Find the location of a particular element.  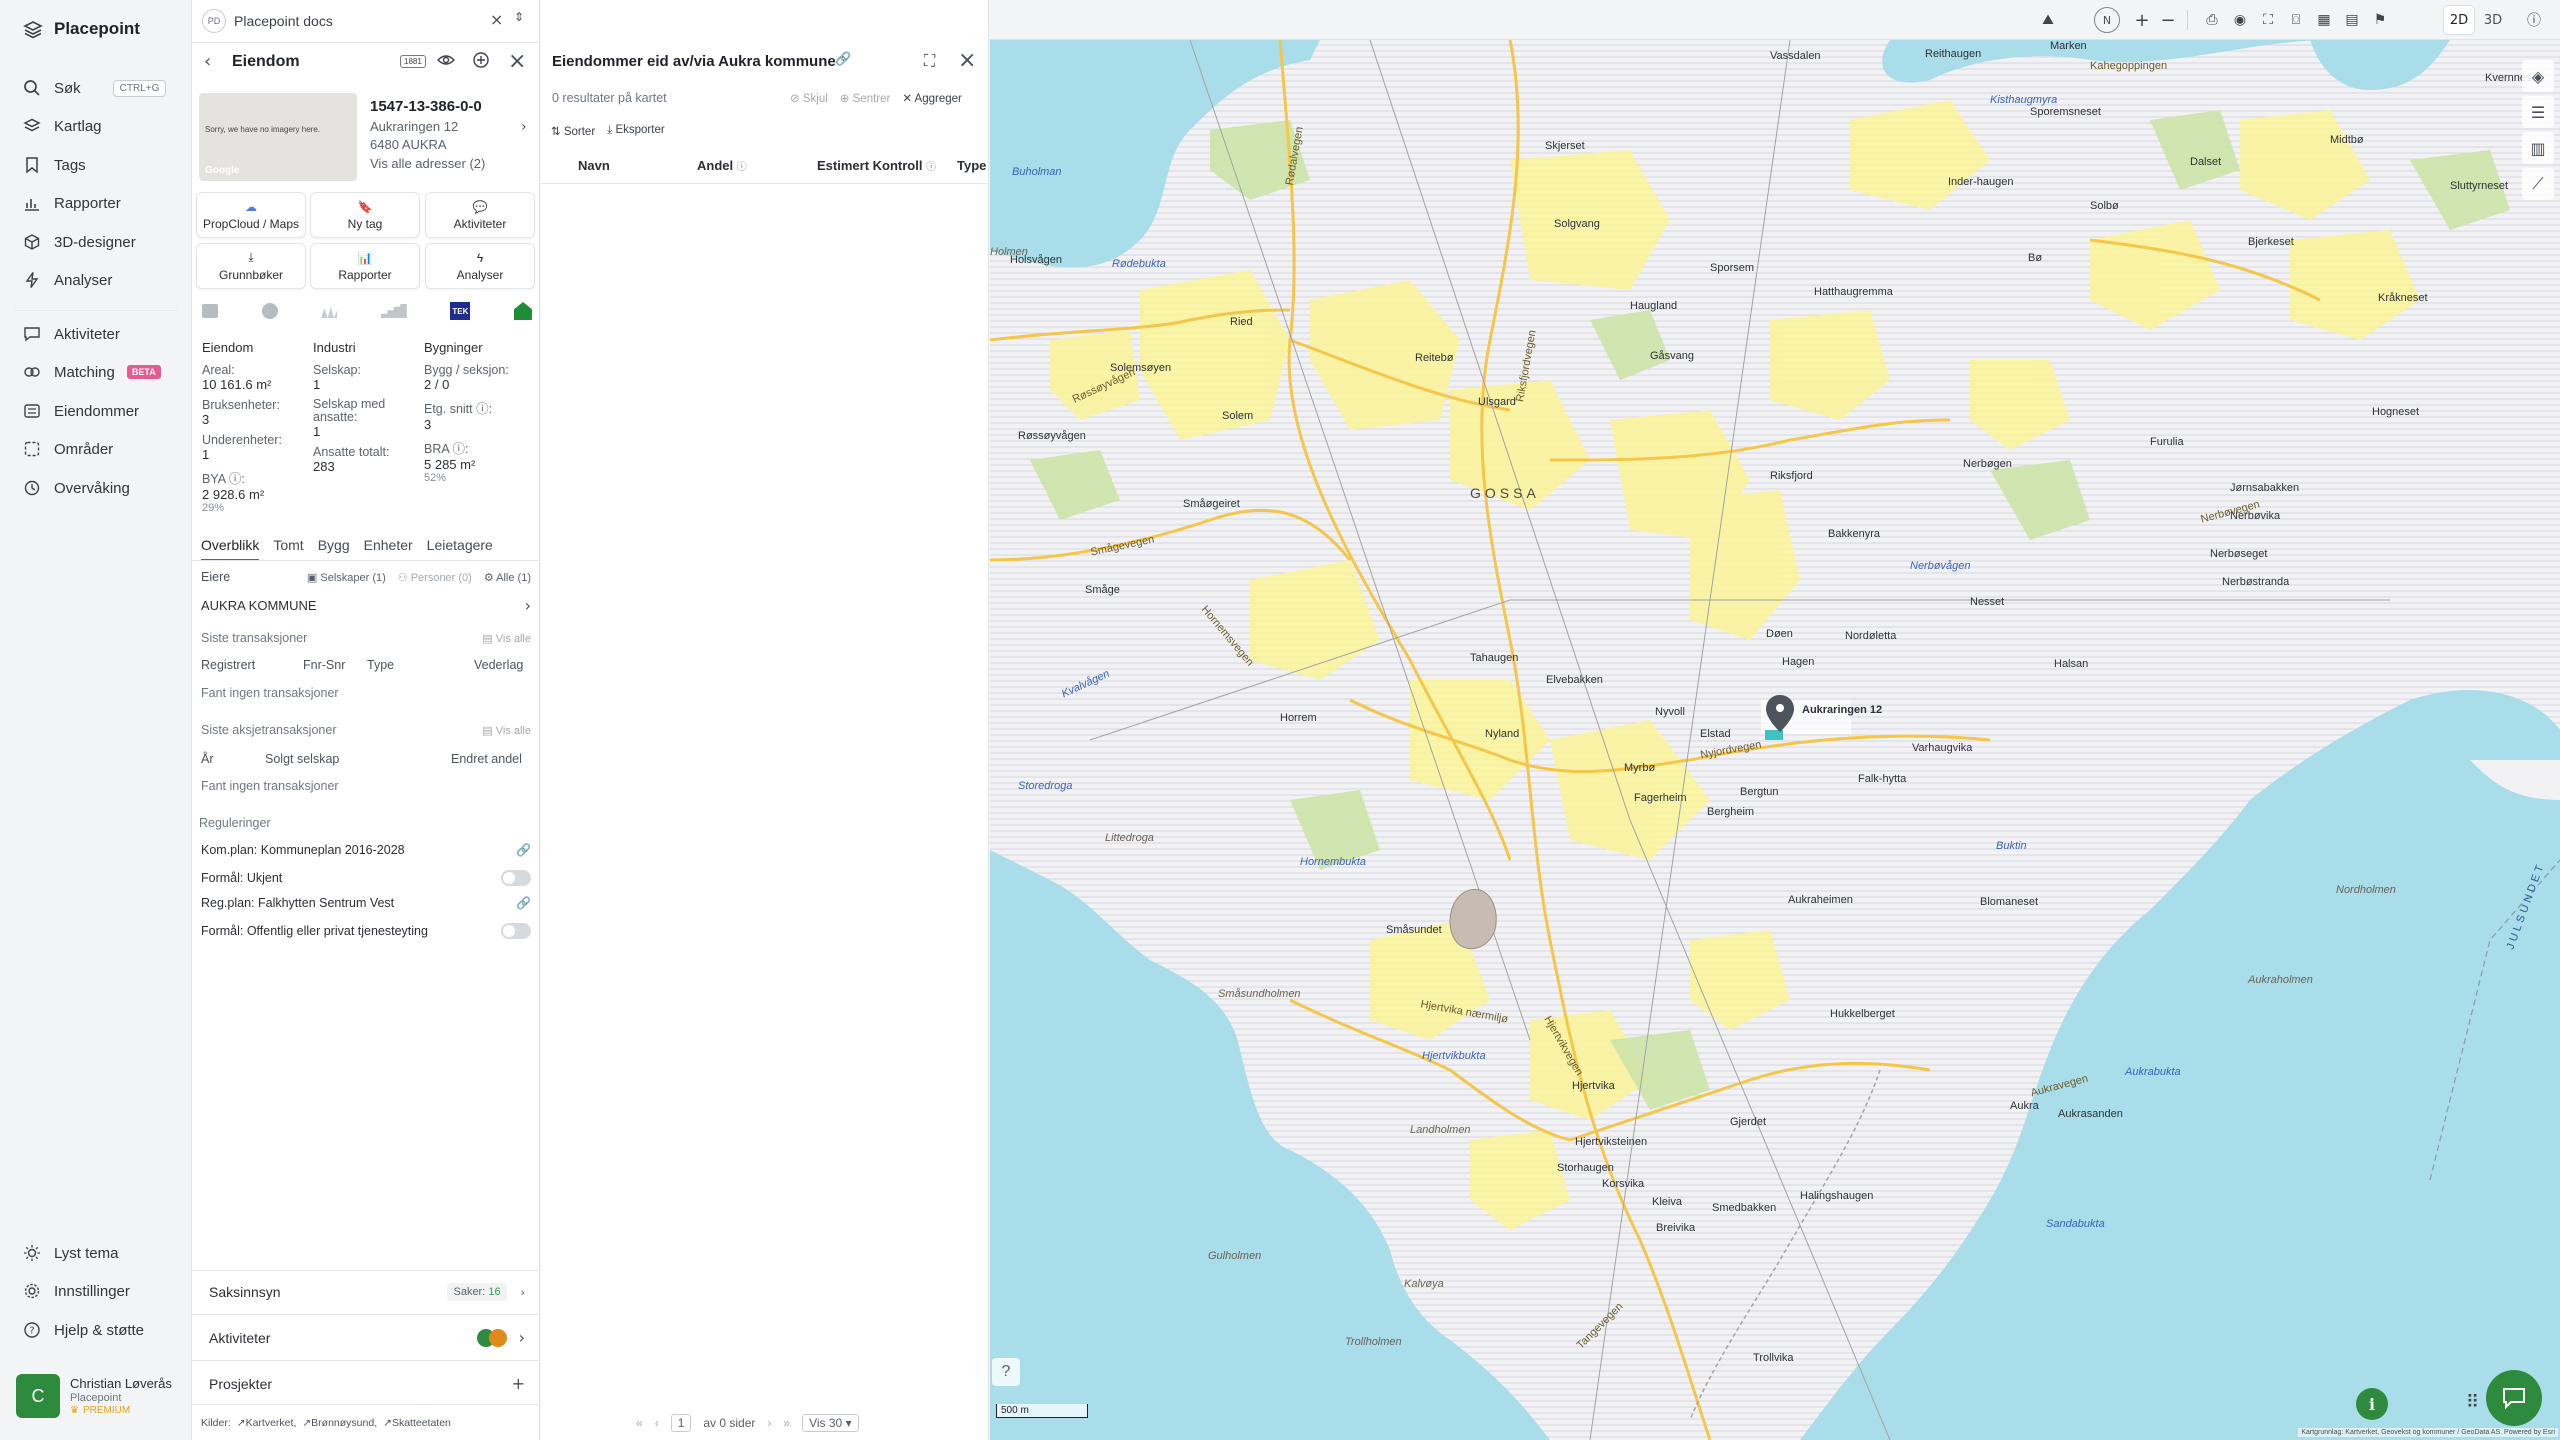

chat-button is located at coordinates (2514, 1398).